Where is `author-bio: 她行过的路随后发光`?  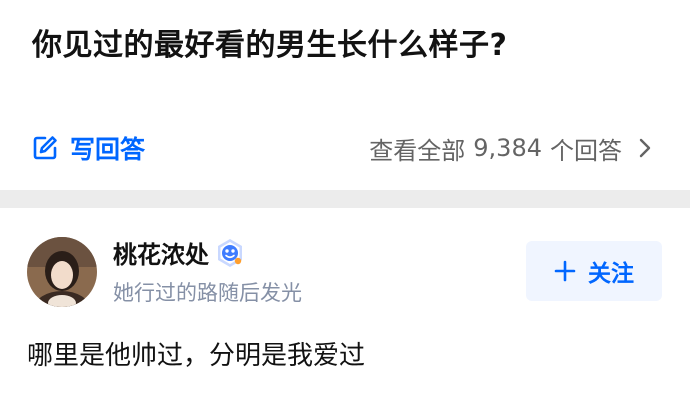 author-bio: 她行过的路随后发光 is located at coordinates (207, 293).